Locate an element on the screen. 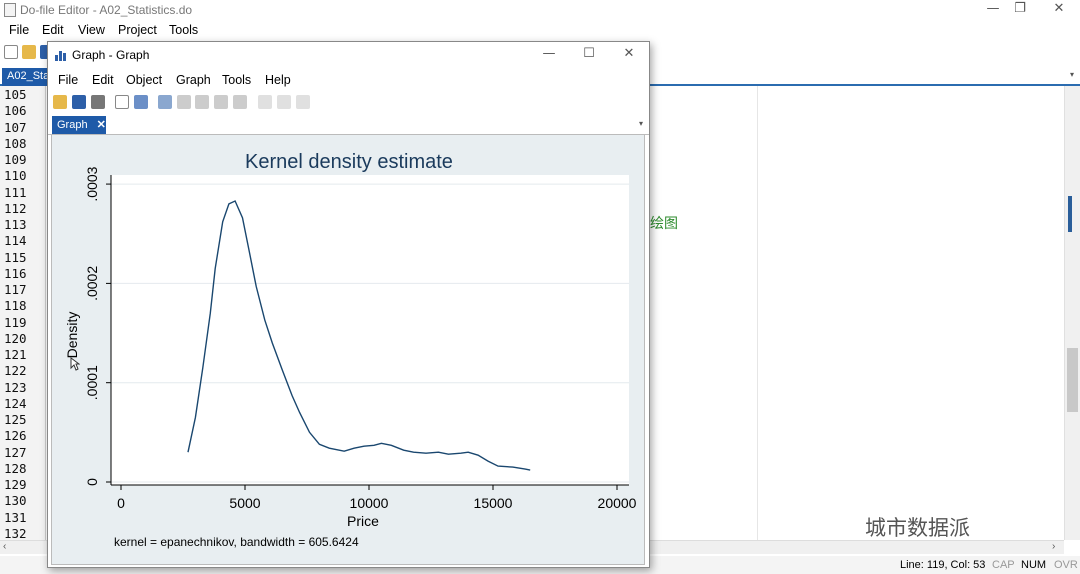 Image resolution: width=1080 pixels, height=574 pixels. line-number: 130 is located at coordinates (15, 501).